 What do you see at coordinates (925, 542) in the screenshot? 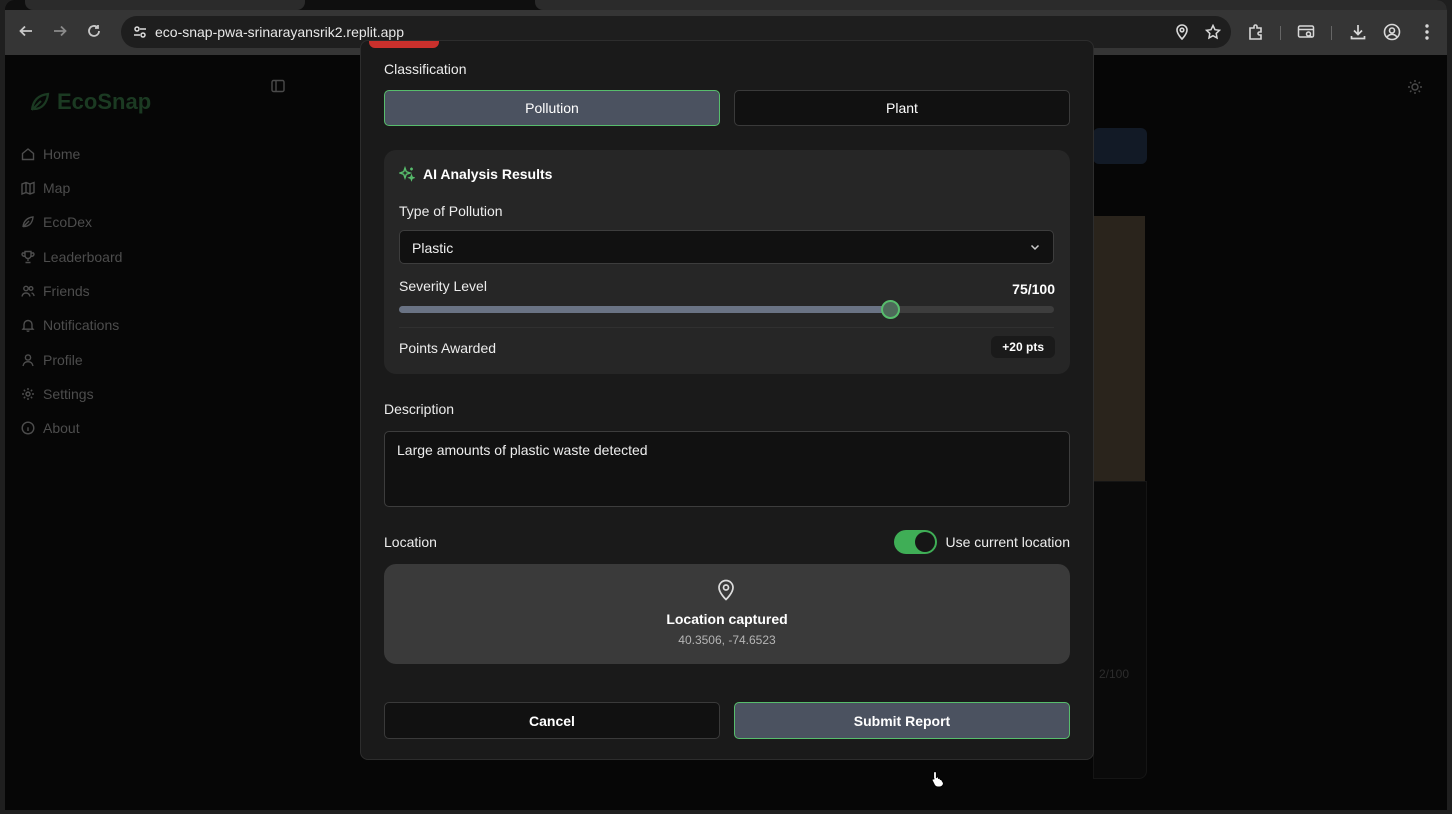
I see `toggle-knob` at bounding box center [925, 542].